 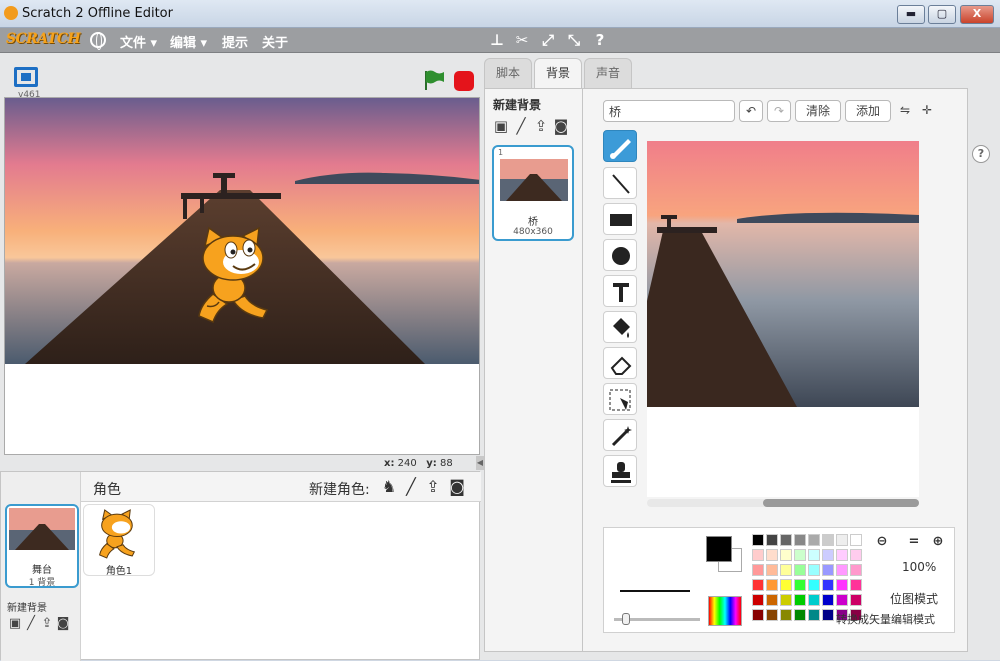 What do you see at coordinates (188, 41) in the screenshot?
I see `menu-edit: 编辑 ▾` at bounding box center [188, 41].